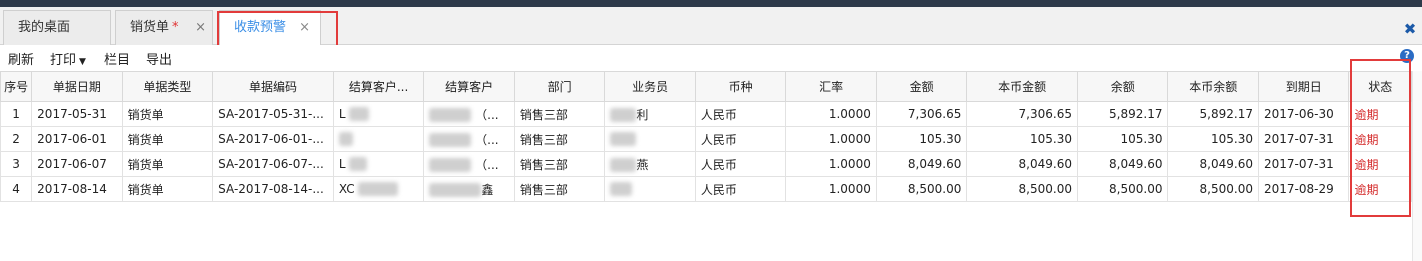 The height and width of the screenshot is (261, 1422). I want to click on vertical-scrollbar, so click(1417, 166).